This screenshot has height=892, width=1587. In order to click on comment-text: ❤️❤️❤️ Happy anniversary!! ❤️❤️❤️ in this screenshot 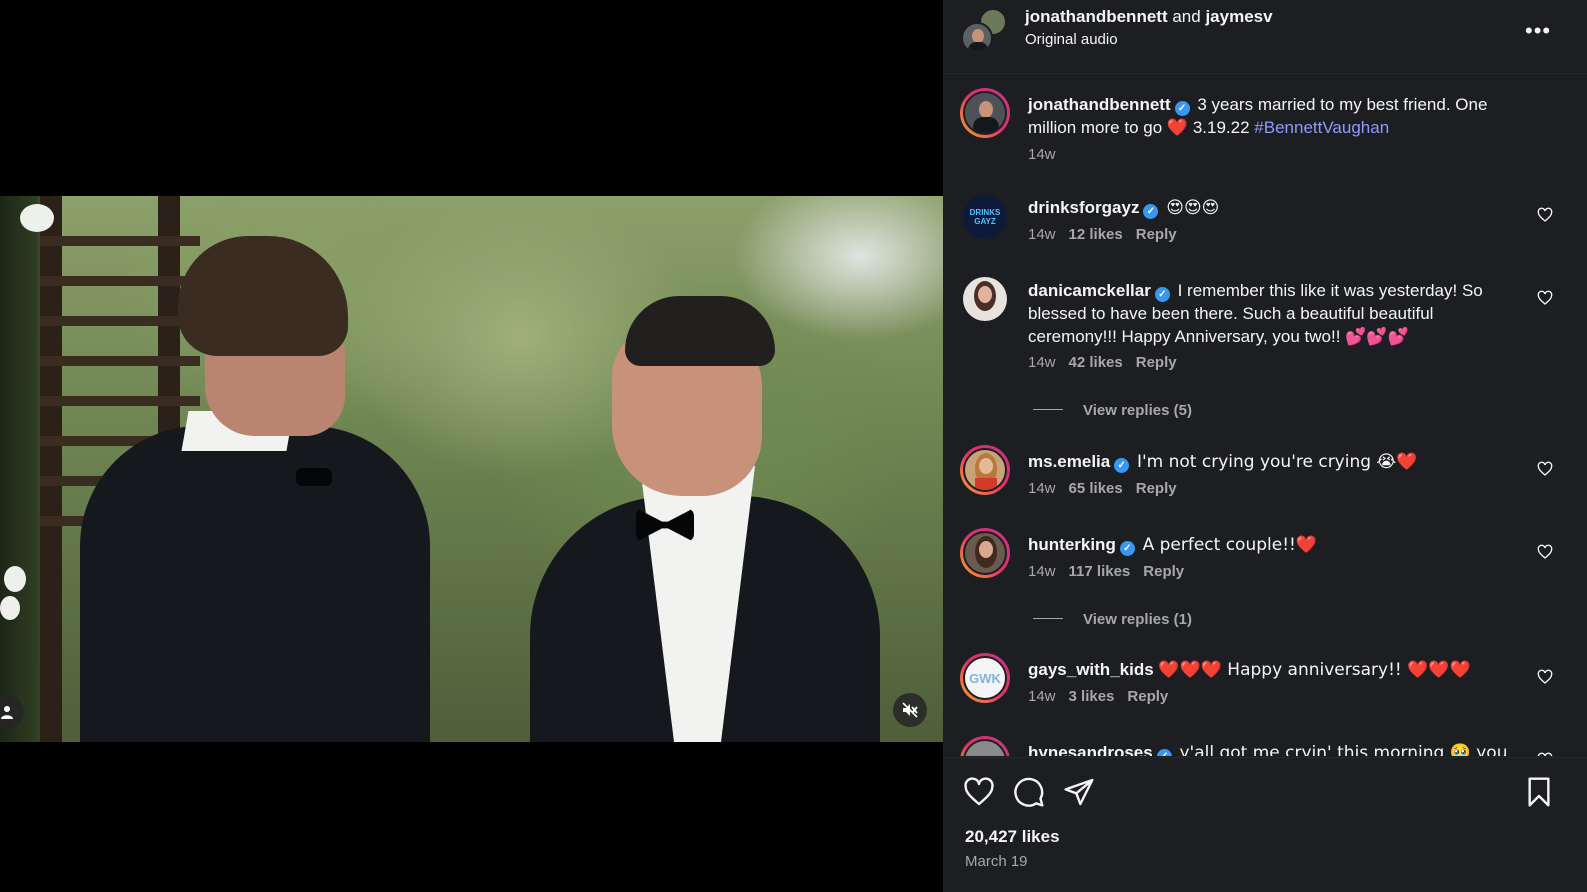, I will do `click(1314, 670)`.